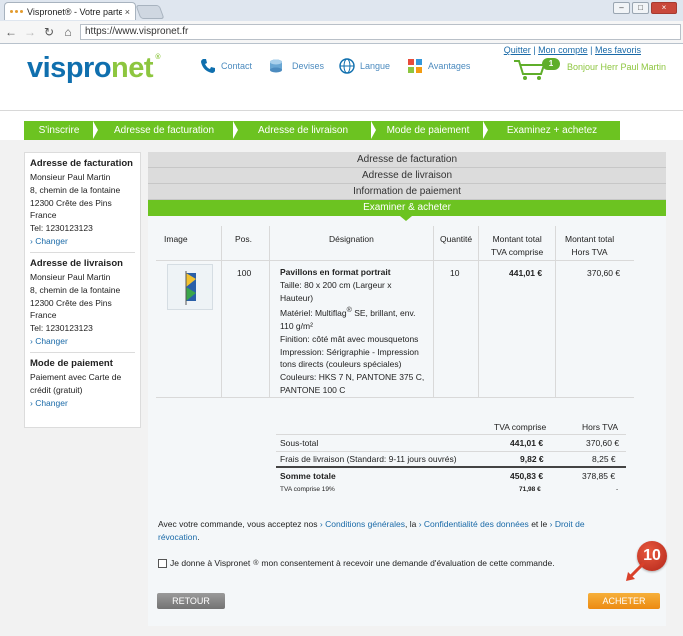 The width and height of the screenshot is (683, 636). I want to click on header-total-ht-line1: Montant total, so click(590, 239).